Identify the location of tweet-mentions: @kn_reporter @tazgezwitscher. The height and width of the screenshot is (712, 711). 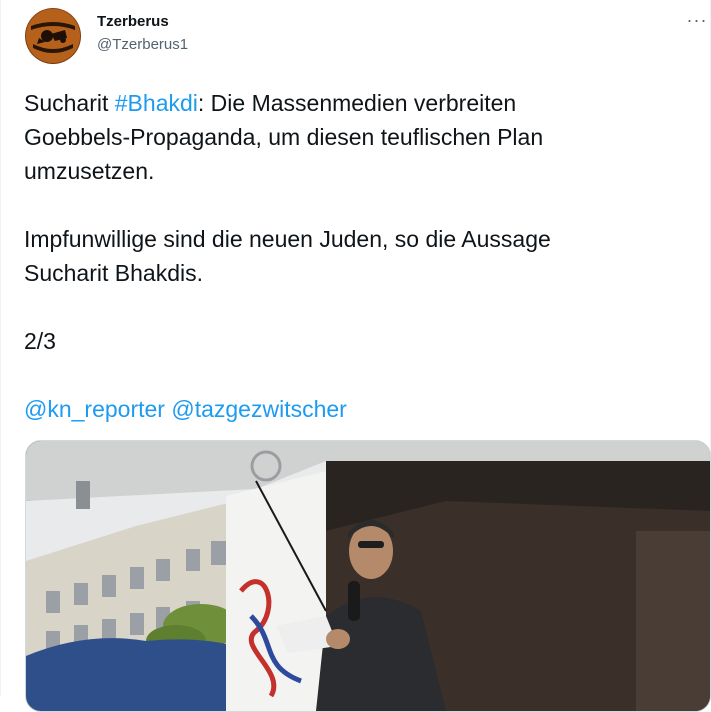
(359, 409).